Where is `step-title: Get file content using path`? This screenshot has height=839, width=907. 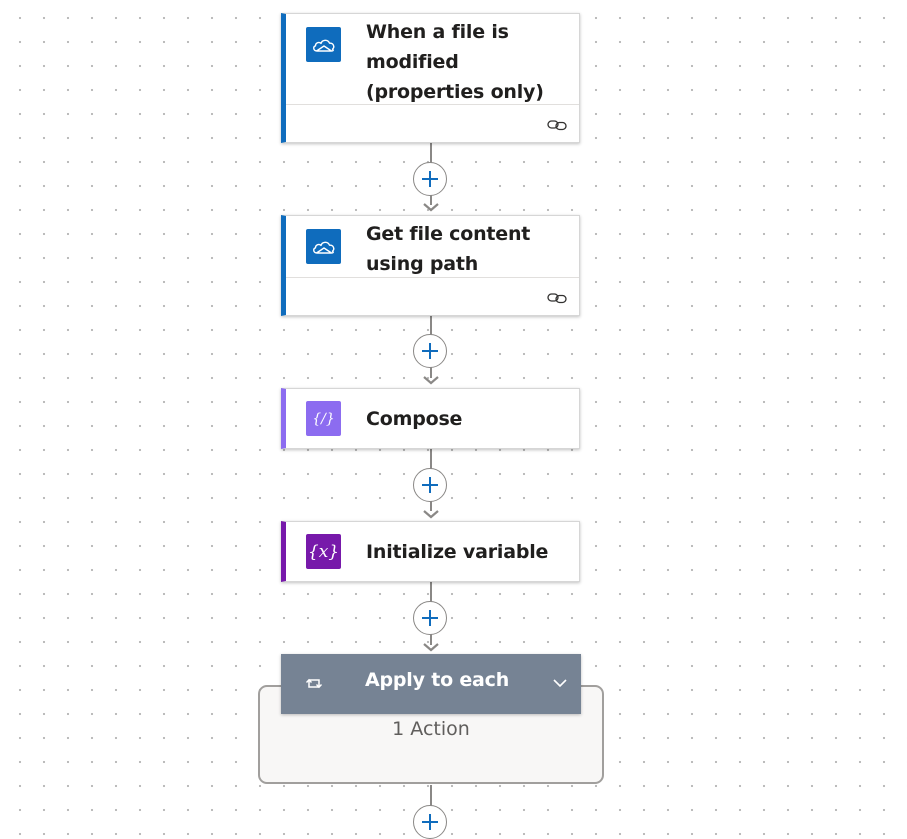 step-title: Get file content using path is located at coordinates (448, 249).